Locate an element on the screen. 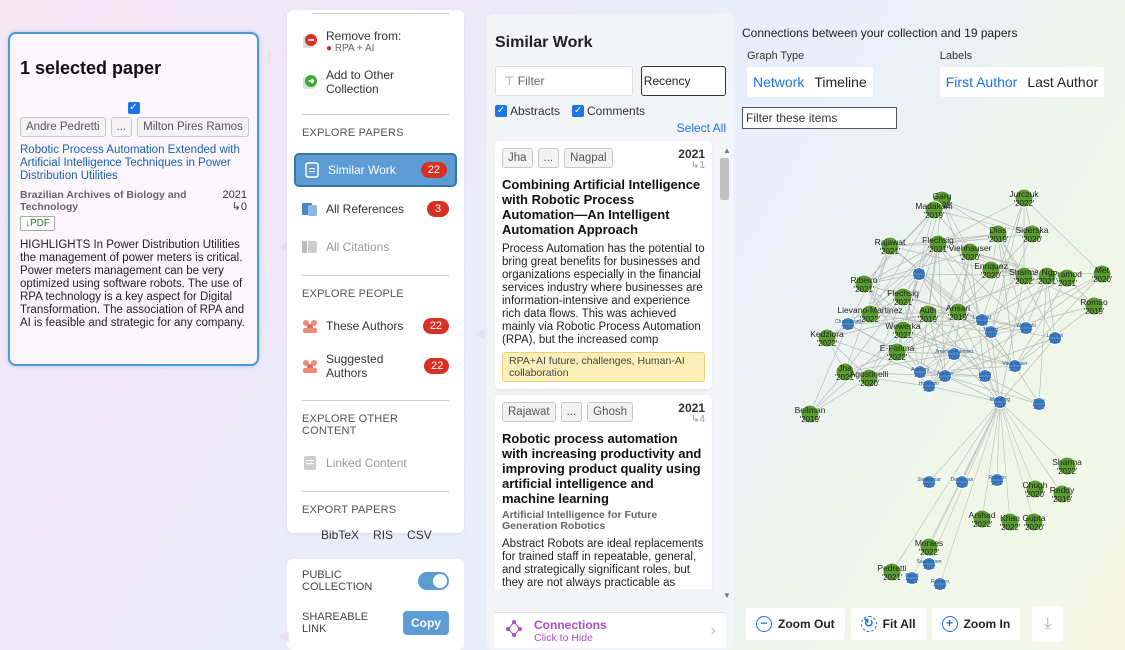 The width and height of the screenshot is (1125, 650). author-chip: Nagpal is located at coordinates (588, 158).